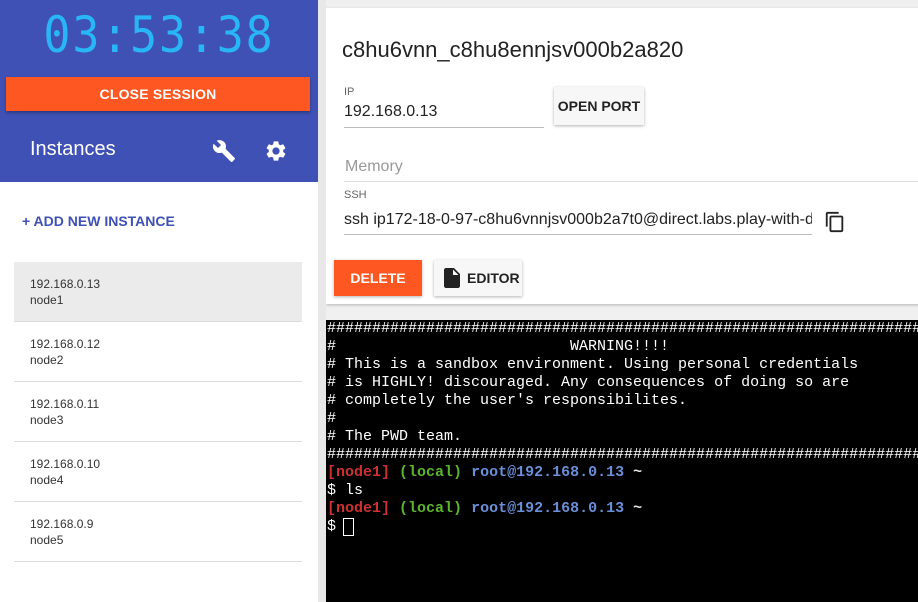  I want to click on instance-item-node1: 192.168.0.13 node1, so click(158, 292).